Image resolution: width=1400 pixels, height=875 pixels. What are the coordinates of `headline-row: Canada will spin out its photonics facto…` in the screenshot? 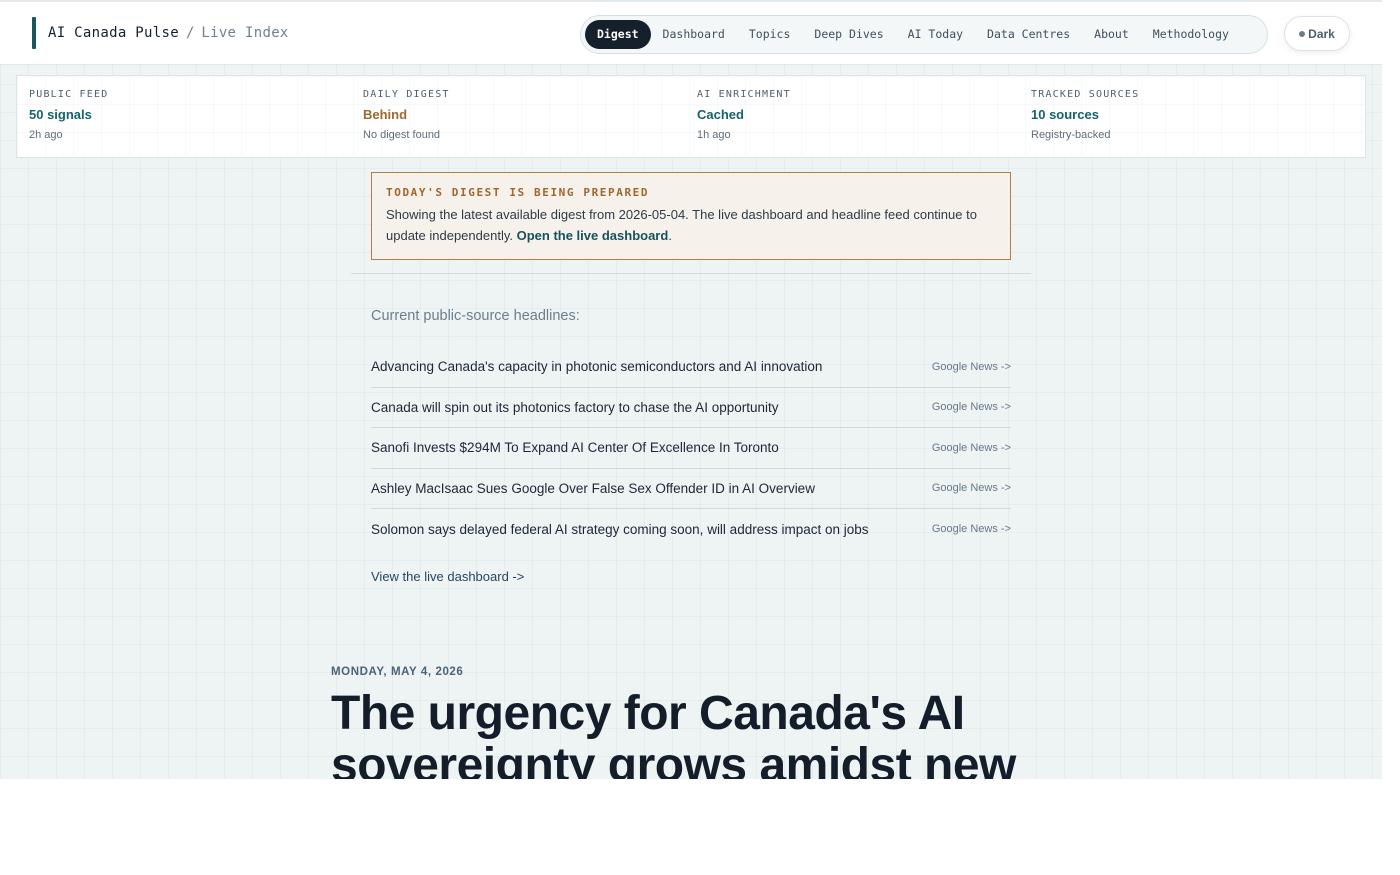 It's located at (691, 408).